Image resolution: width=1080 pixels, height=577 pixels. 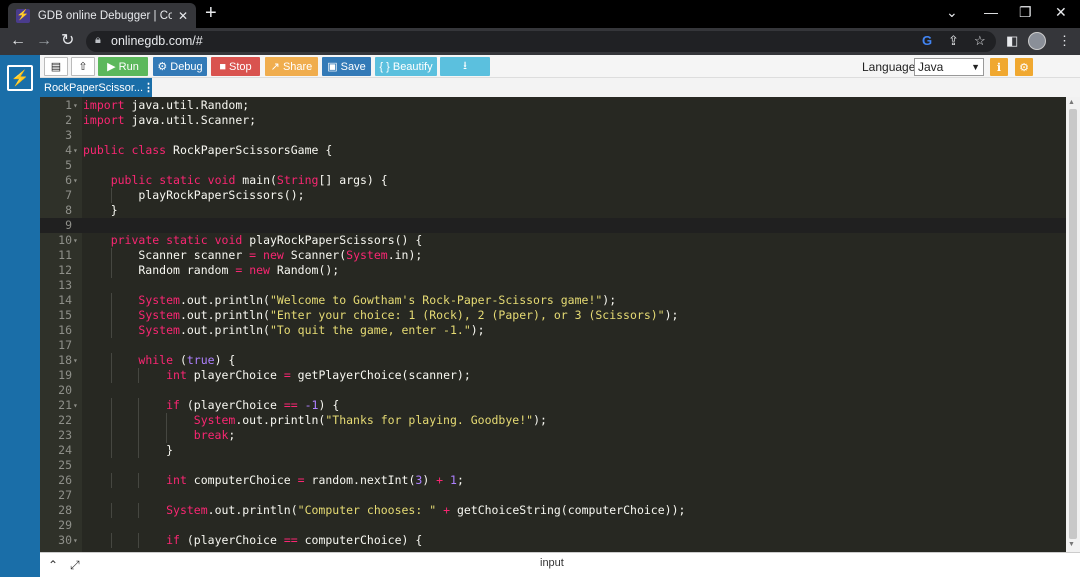 What do you see at coordinates (166, 105) in the screenshot?
I see `code-text: import java.util.Random;` at bounding box center [166, 105].